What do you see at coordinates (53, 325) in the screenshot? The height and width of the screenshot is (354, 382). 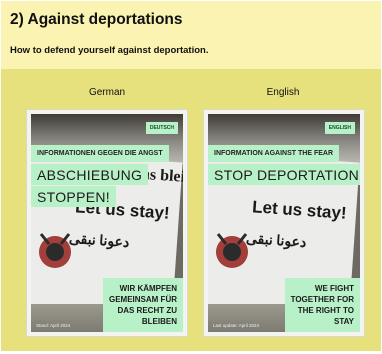 I see `poster-date: Stand: April 2024` at bounding box center [53, 325].